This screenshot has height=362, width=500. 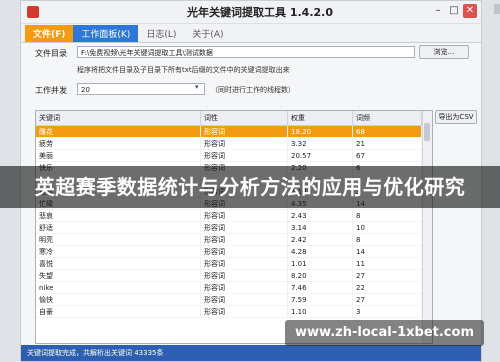 What do you see at coordinates (118, 239) in the screenshot?
I see `cell-keyword: 明亮` at bounding box center [118, 239].